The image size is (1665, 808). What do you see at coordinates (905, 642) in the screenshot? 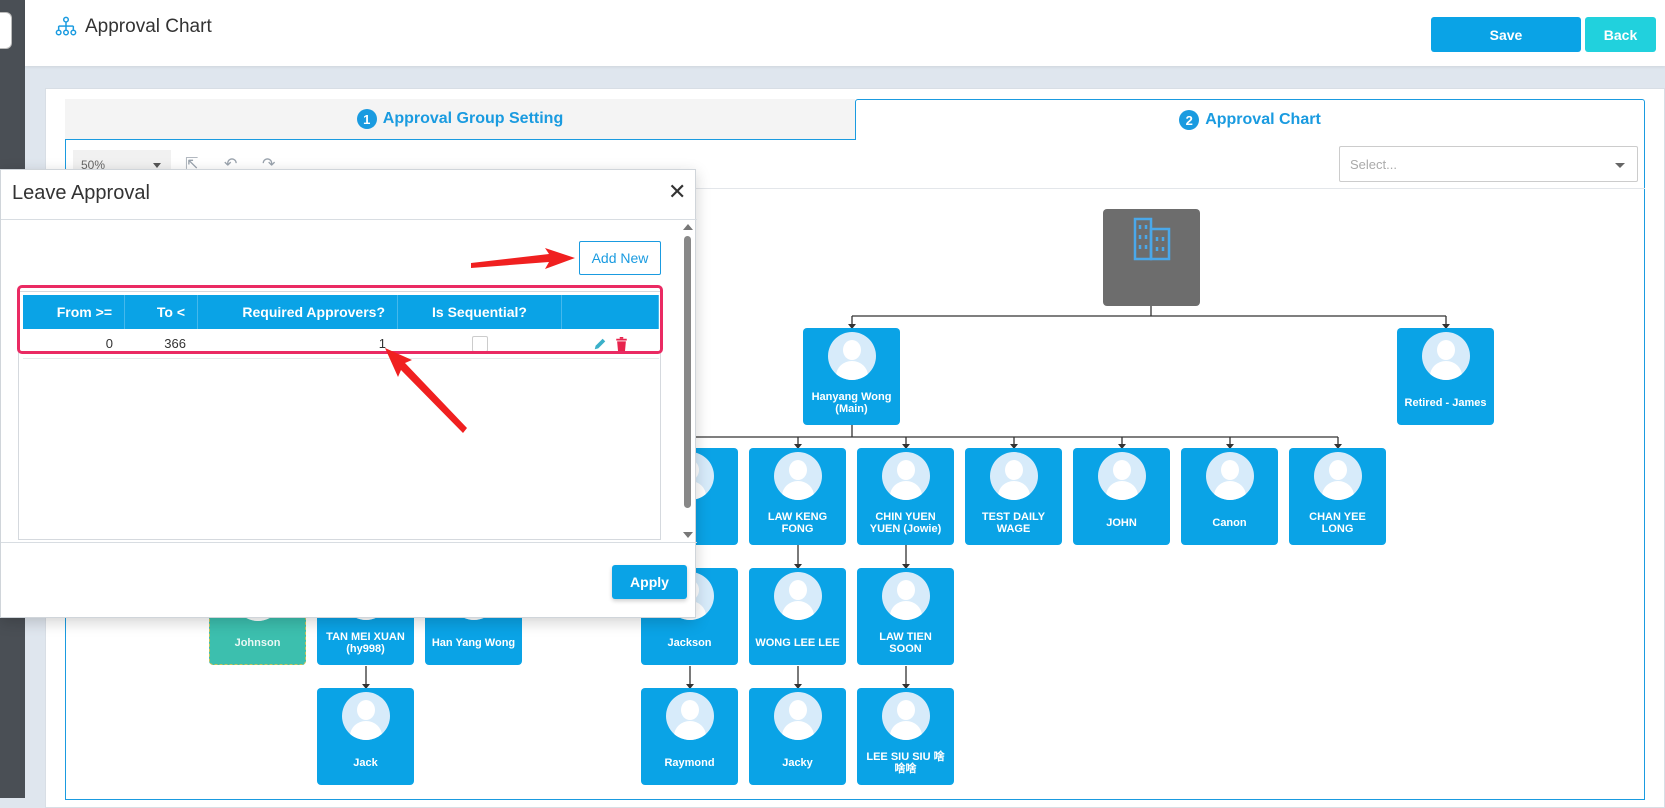
I see `node-label: LAW TIEN SOON` at bounding box center [905, 642].